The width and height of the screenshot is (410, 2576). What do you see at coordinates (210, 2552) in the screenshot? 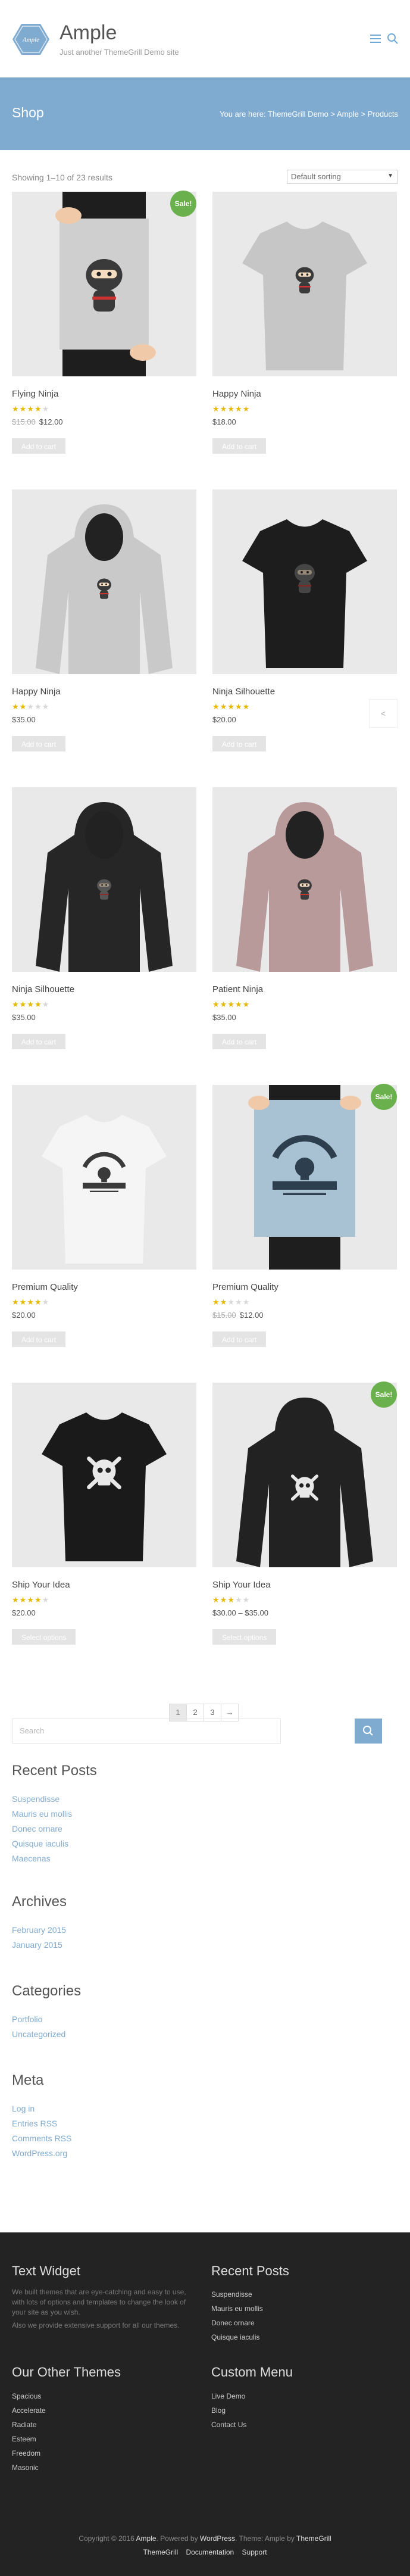
I see `footer-menu-documentation: Documentation` at bounding box center [210, 2552].